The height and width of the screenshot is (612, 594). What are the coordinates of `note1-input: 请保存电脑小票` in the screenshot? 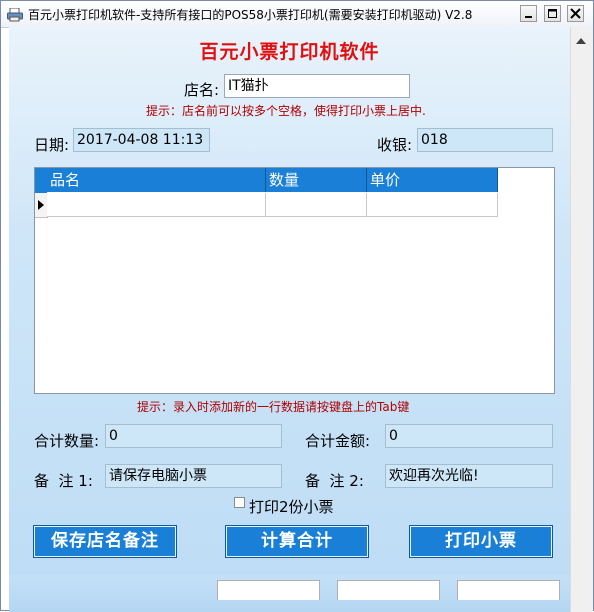 It's located at (193, 476).